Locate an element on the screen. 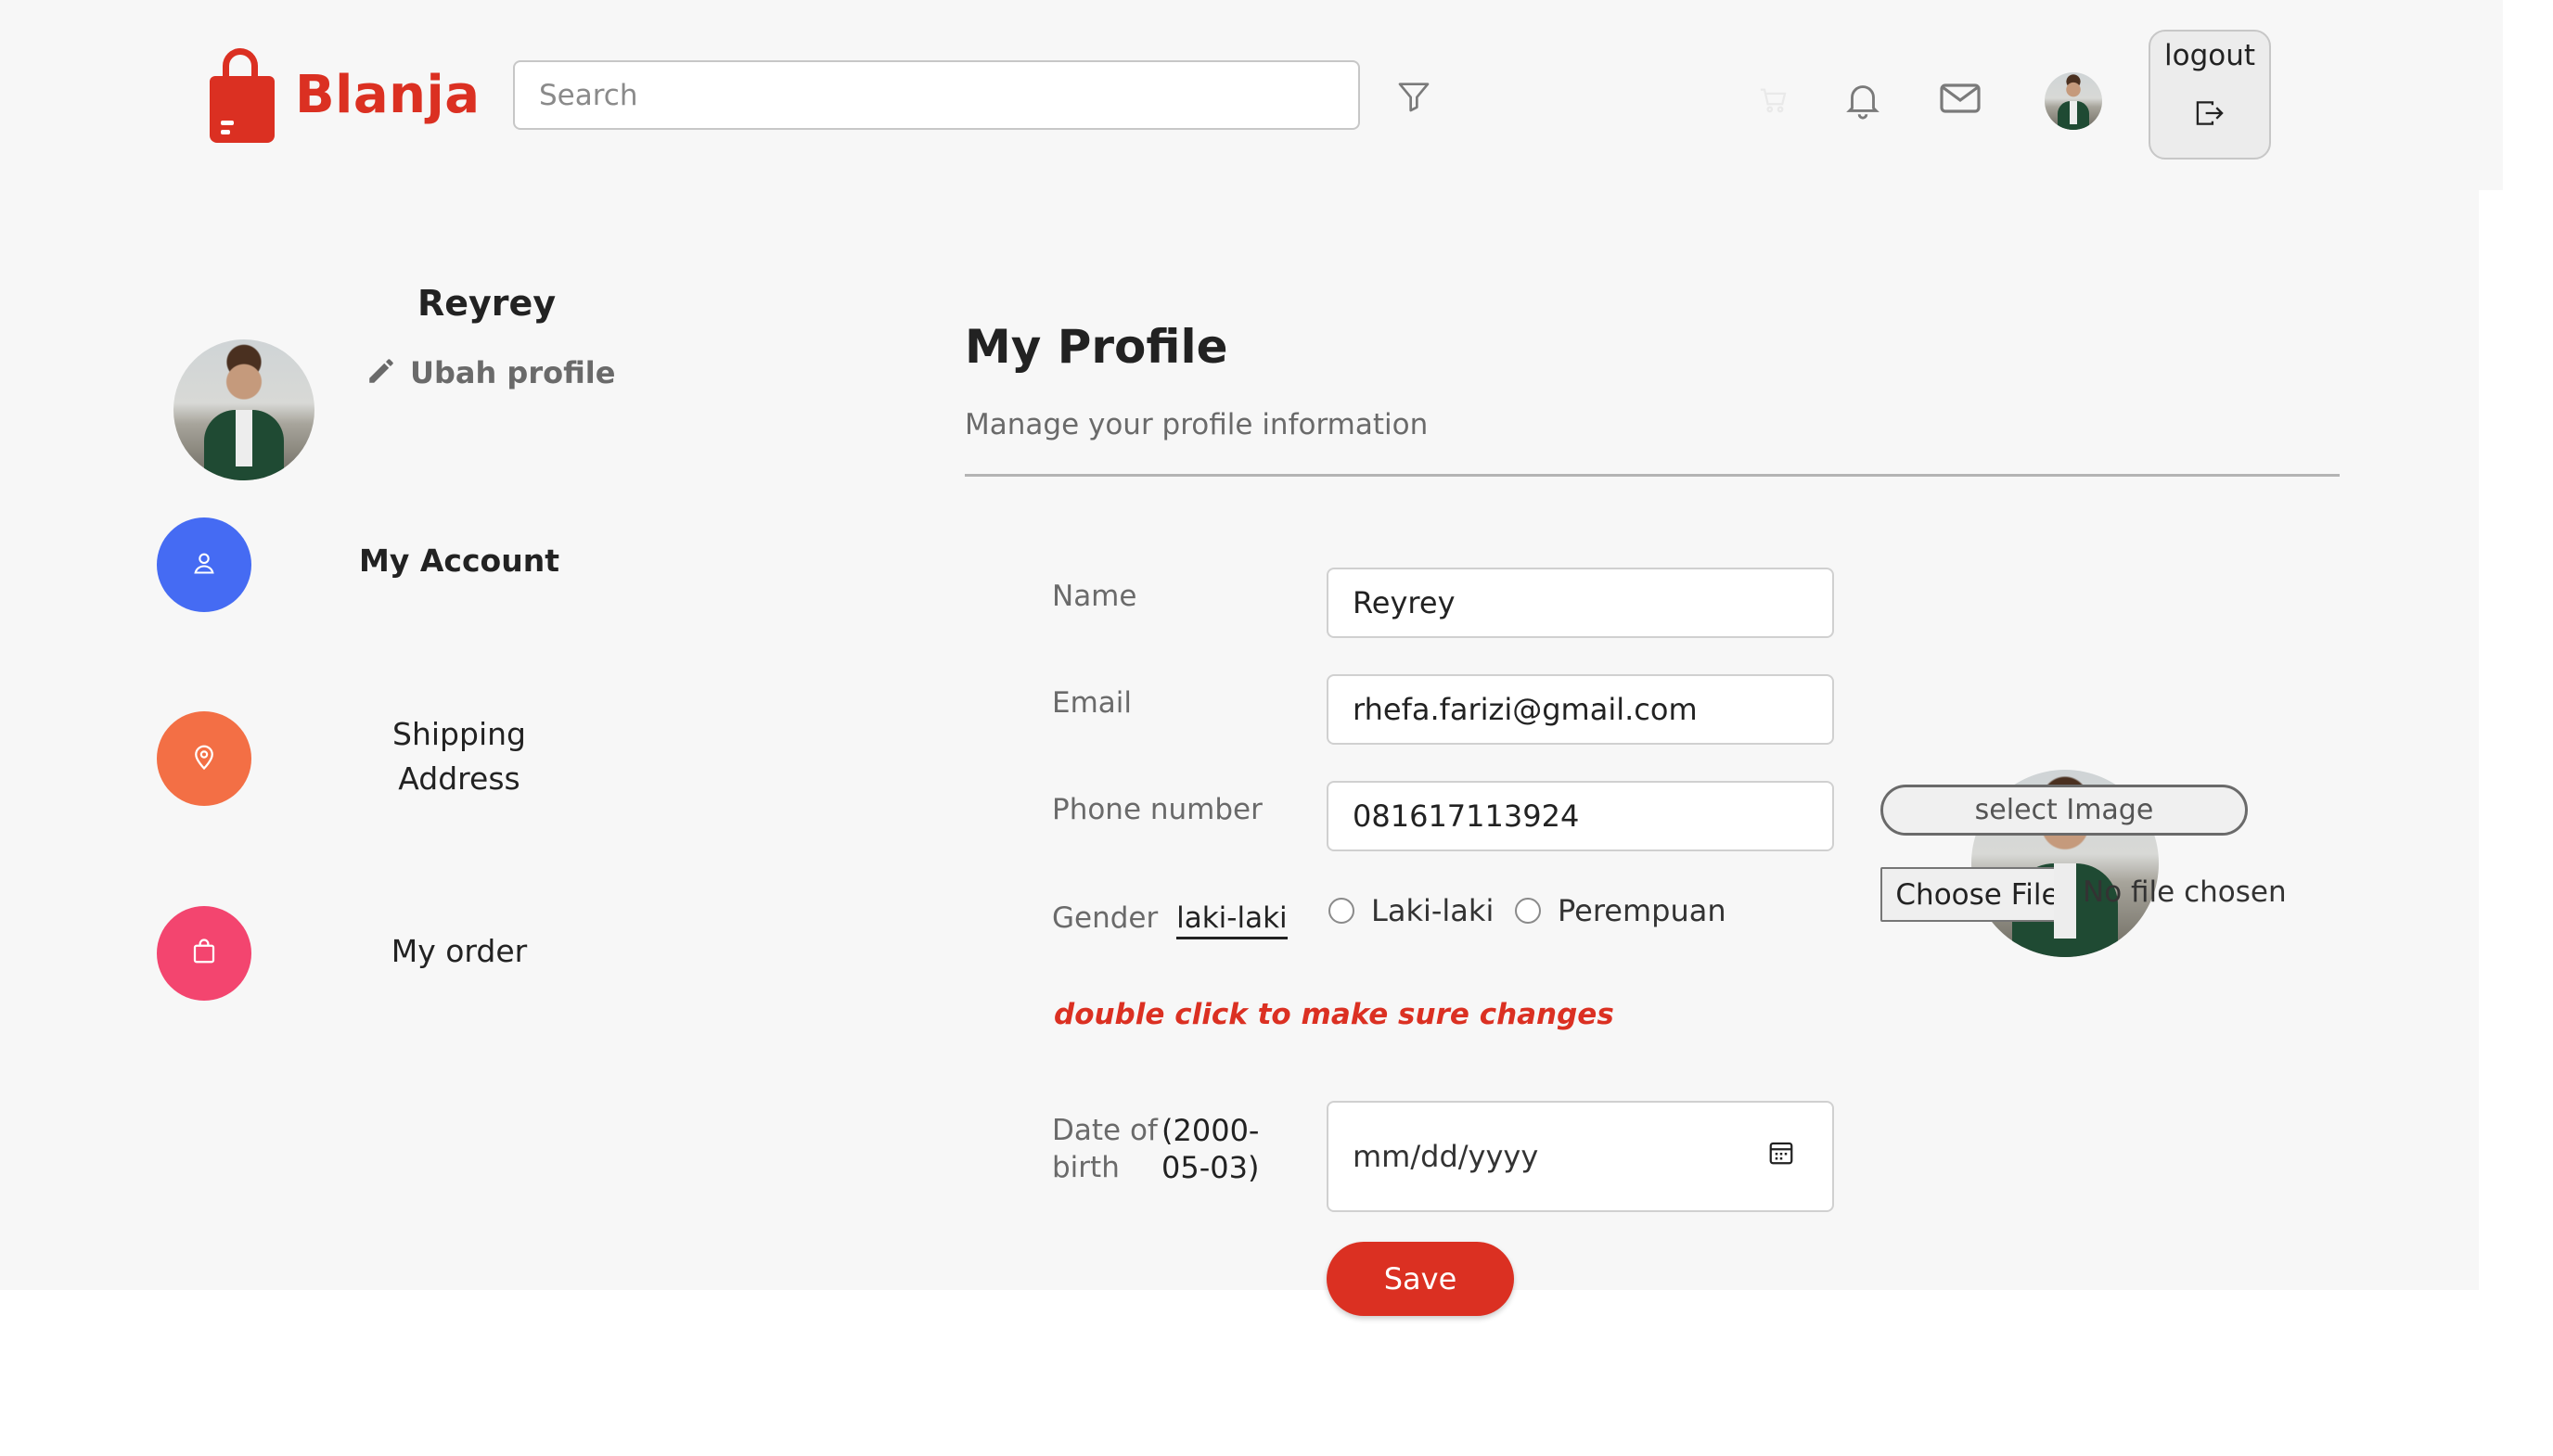  brand-name: Blanja is located at coordinates (388, 94).